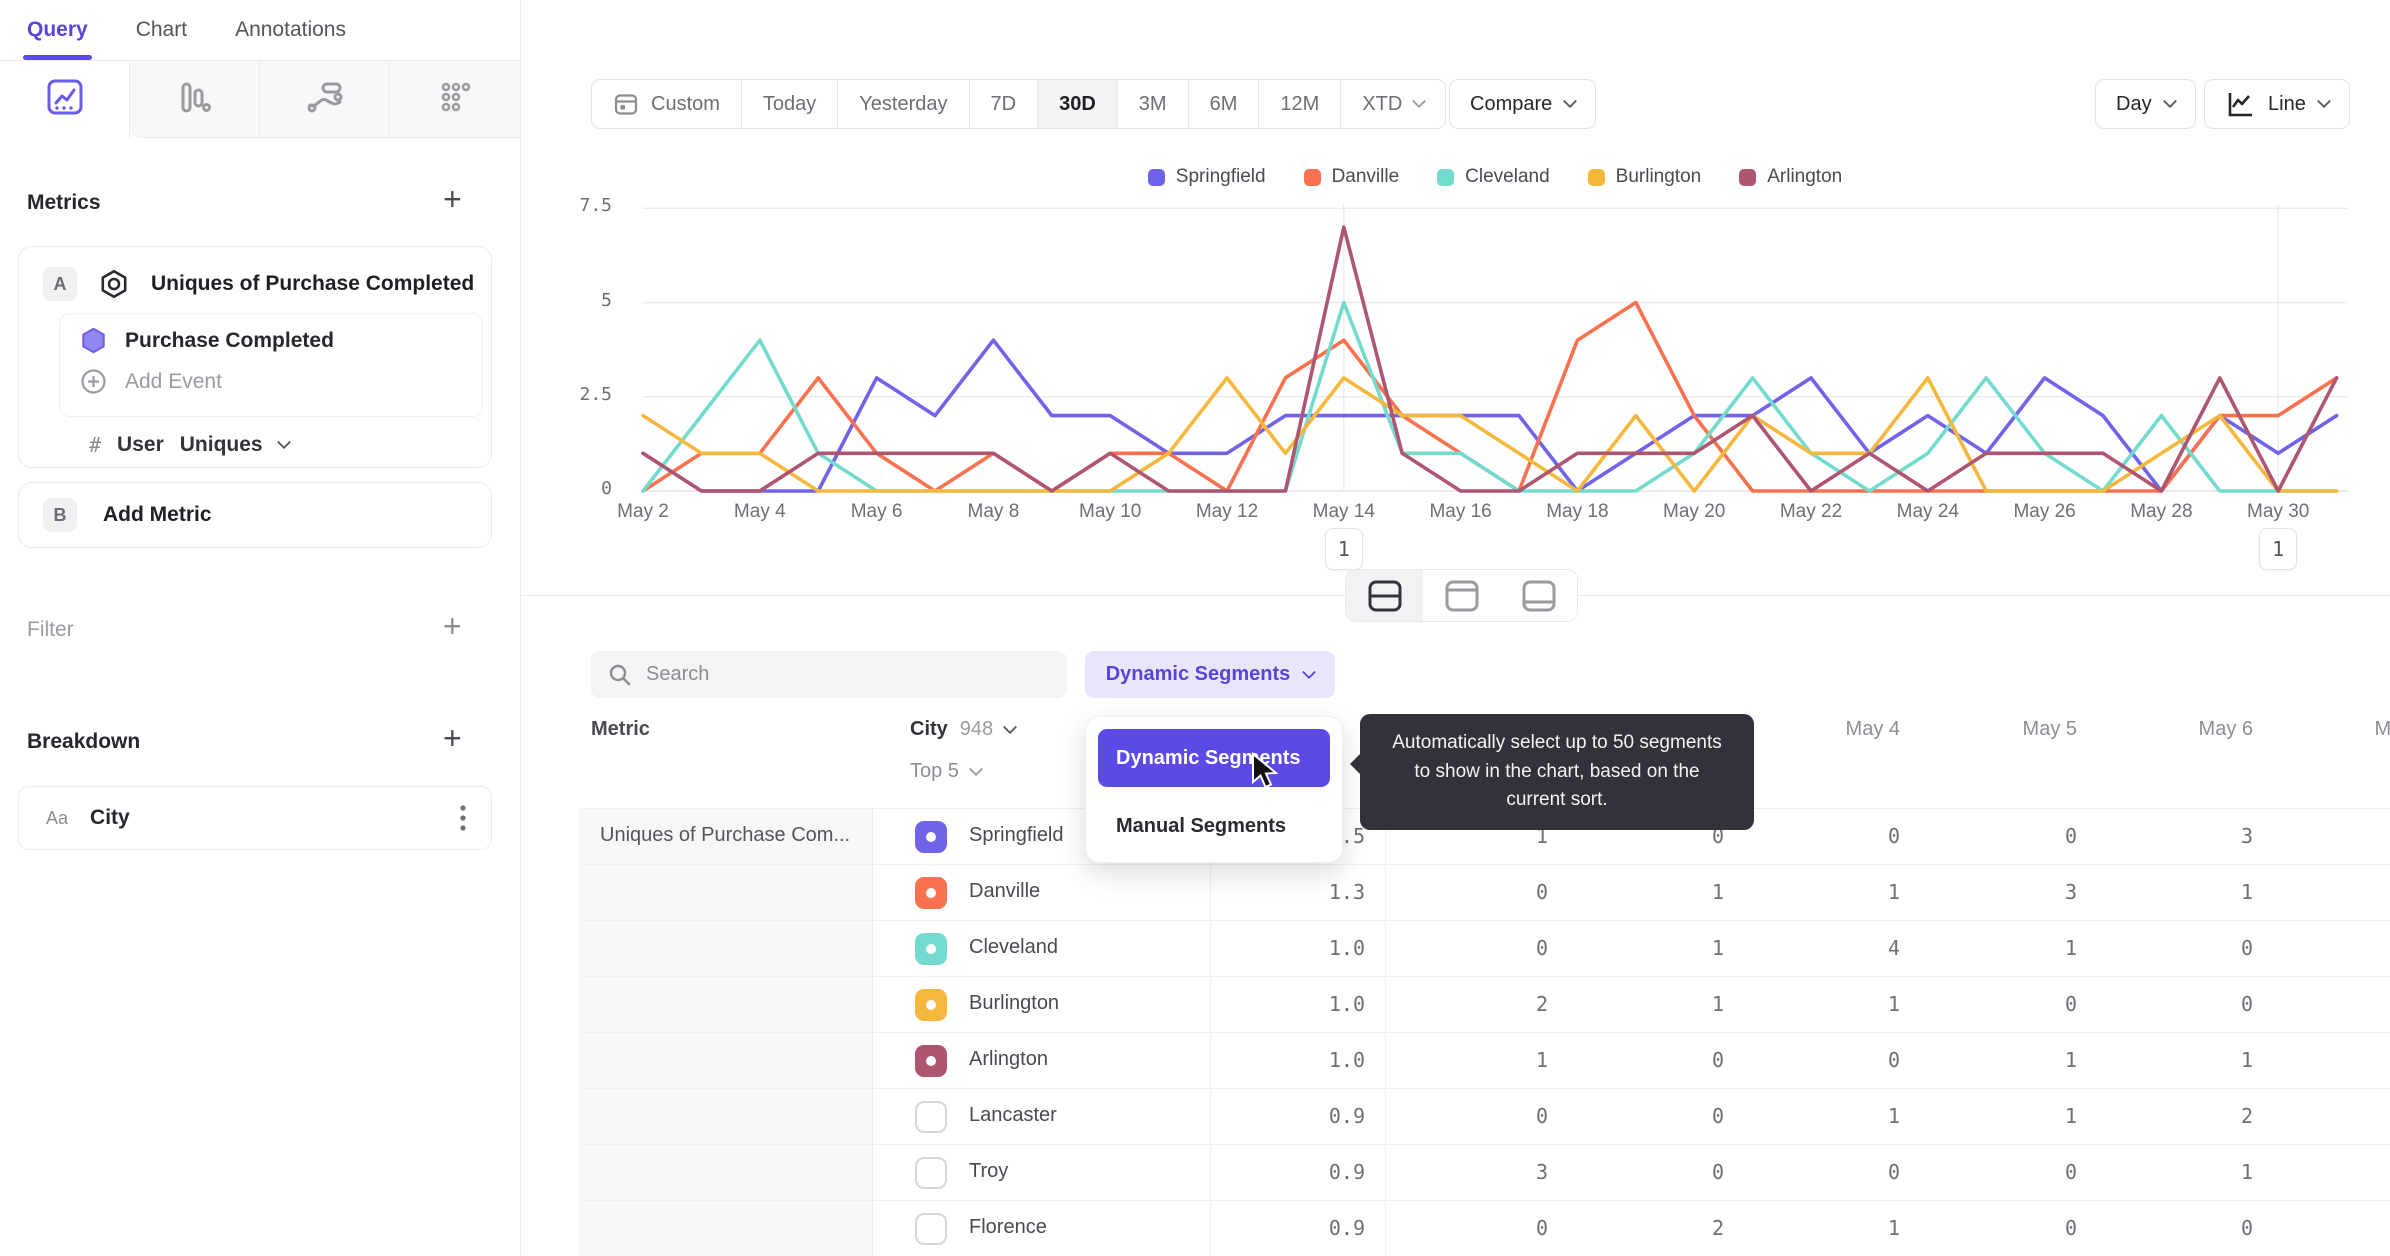 The width and height of the screenshot is (2390, 1256). Describe the element at coordinates (271, 334) in the screenshot. I see `event-row: Purchase Completed` at that location.